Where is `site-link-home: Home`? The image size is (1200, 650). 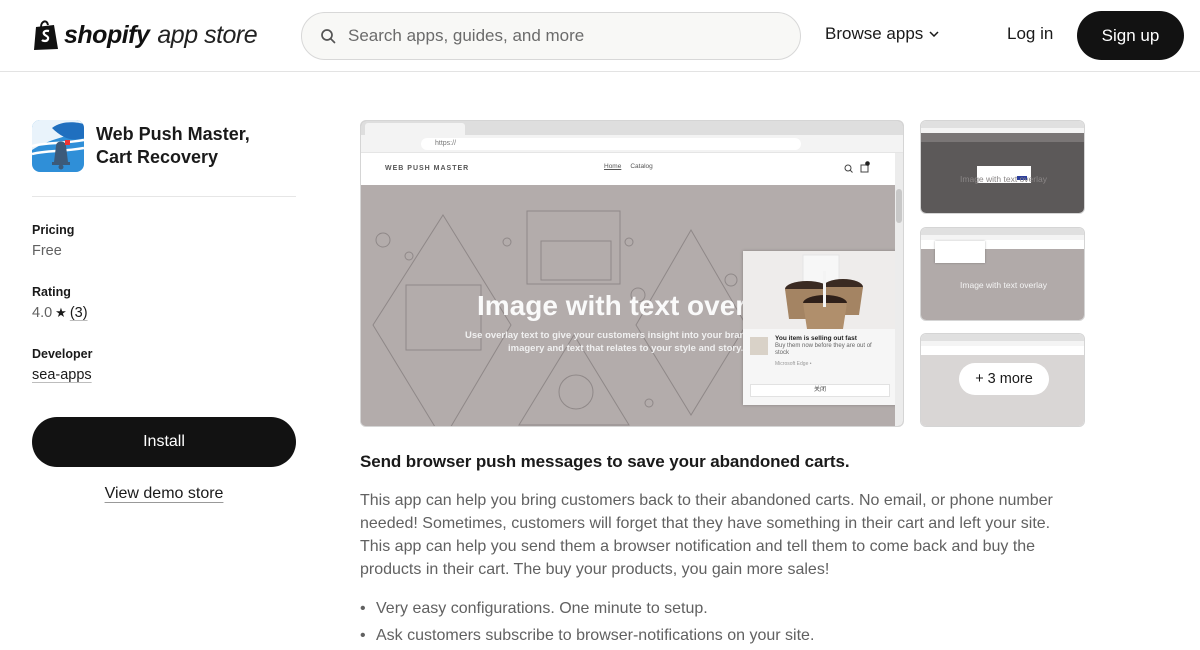 site-link-home: Home is located at coordinates (613, 166).